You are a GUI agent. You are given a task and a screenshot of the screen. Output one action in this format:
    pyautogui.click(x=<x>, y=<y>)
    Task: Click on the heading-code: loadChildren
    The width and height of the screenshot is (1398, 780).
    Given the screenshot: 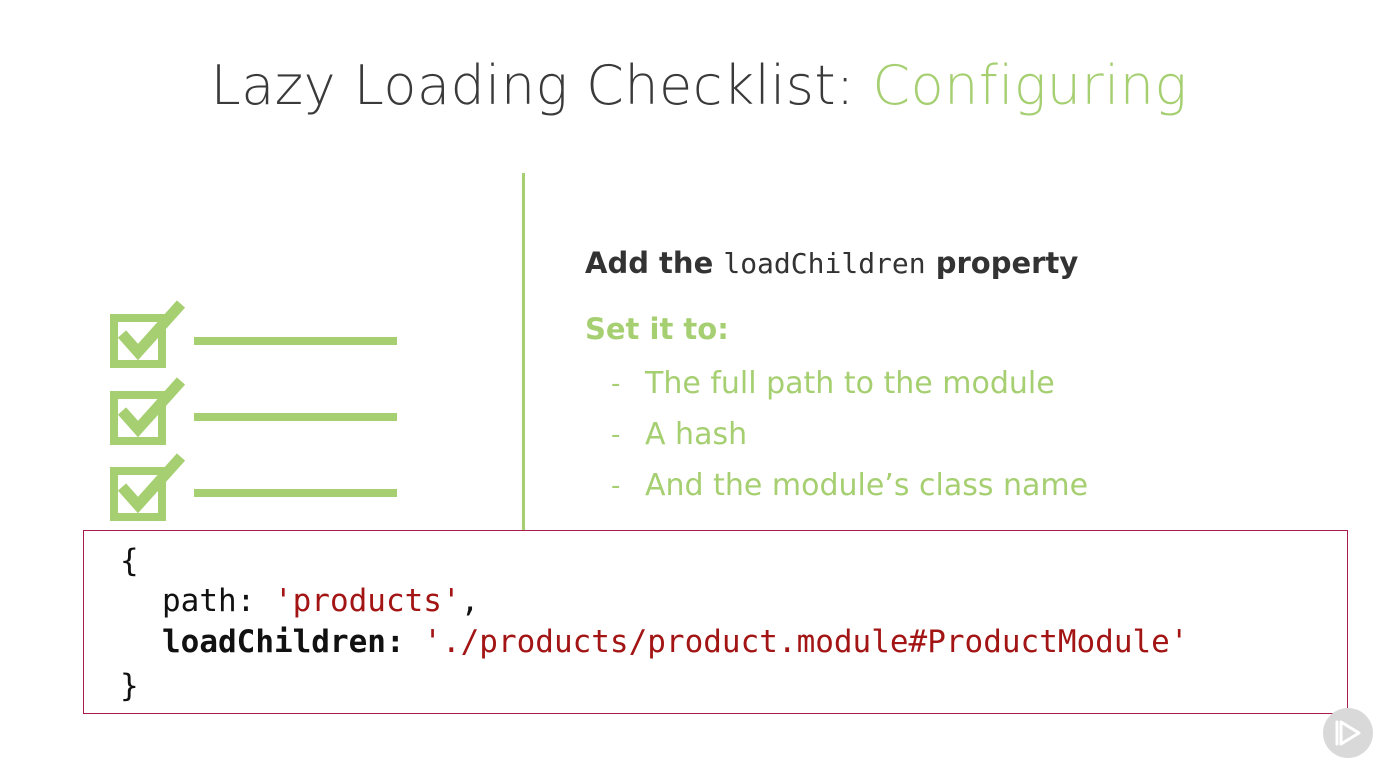 What is the action you would take?
    pyautogui.click(x=824, y=263)
    